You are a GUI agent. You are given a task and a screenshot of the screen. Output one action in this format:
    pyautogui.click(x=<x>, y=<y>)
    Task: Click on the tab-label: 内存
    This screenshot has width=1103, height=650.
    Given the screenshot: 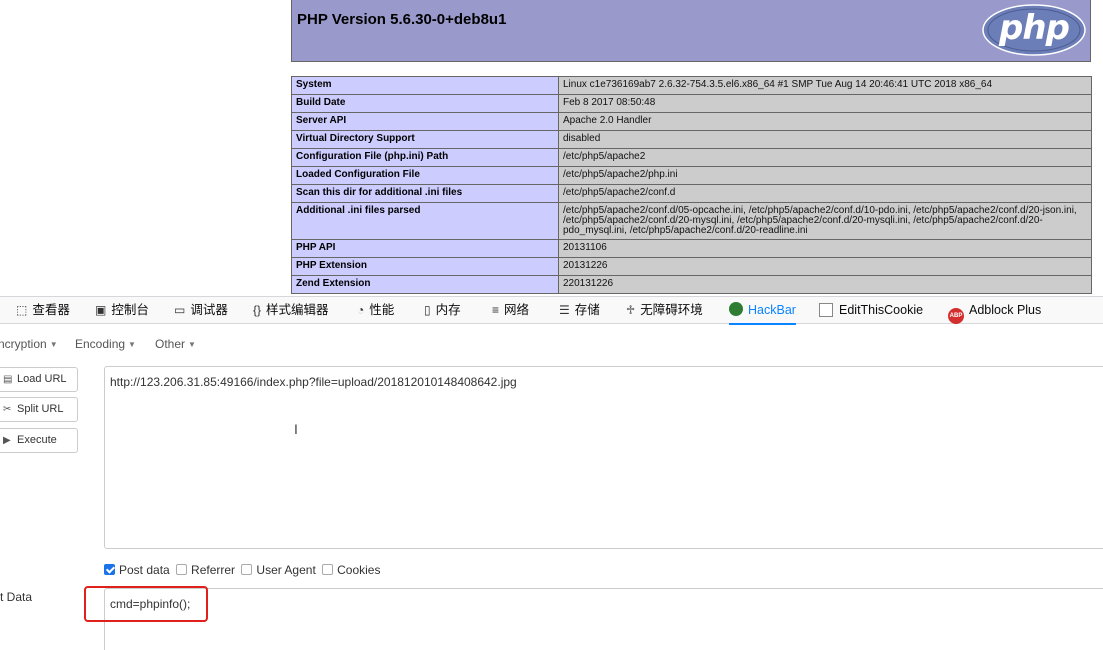 What is the action you would take?
    pyautogui.click(x=448, y=310)
    